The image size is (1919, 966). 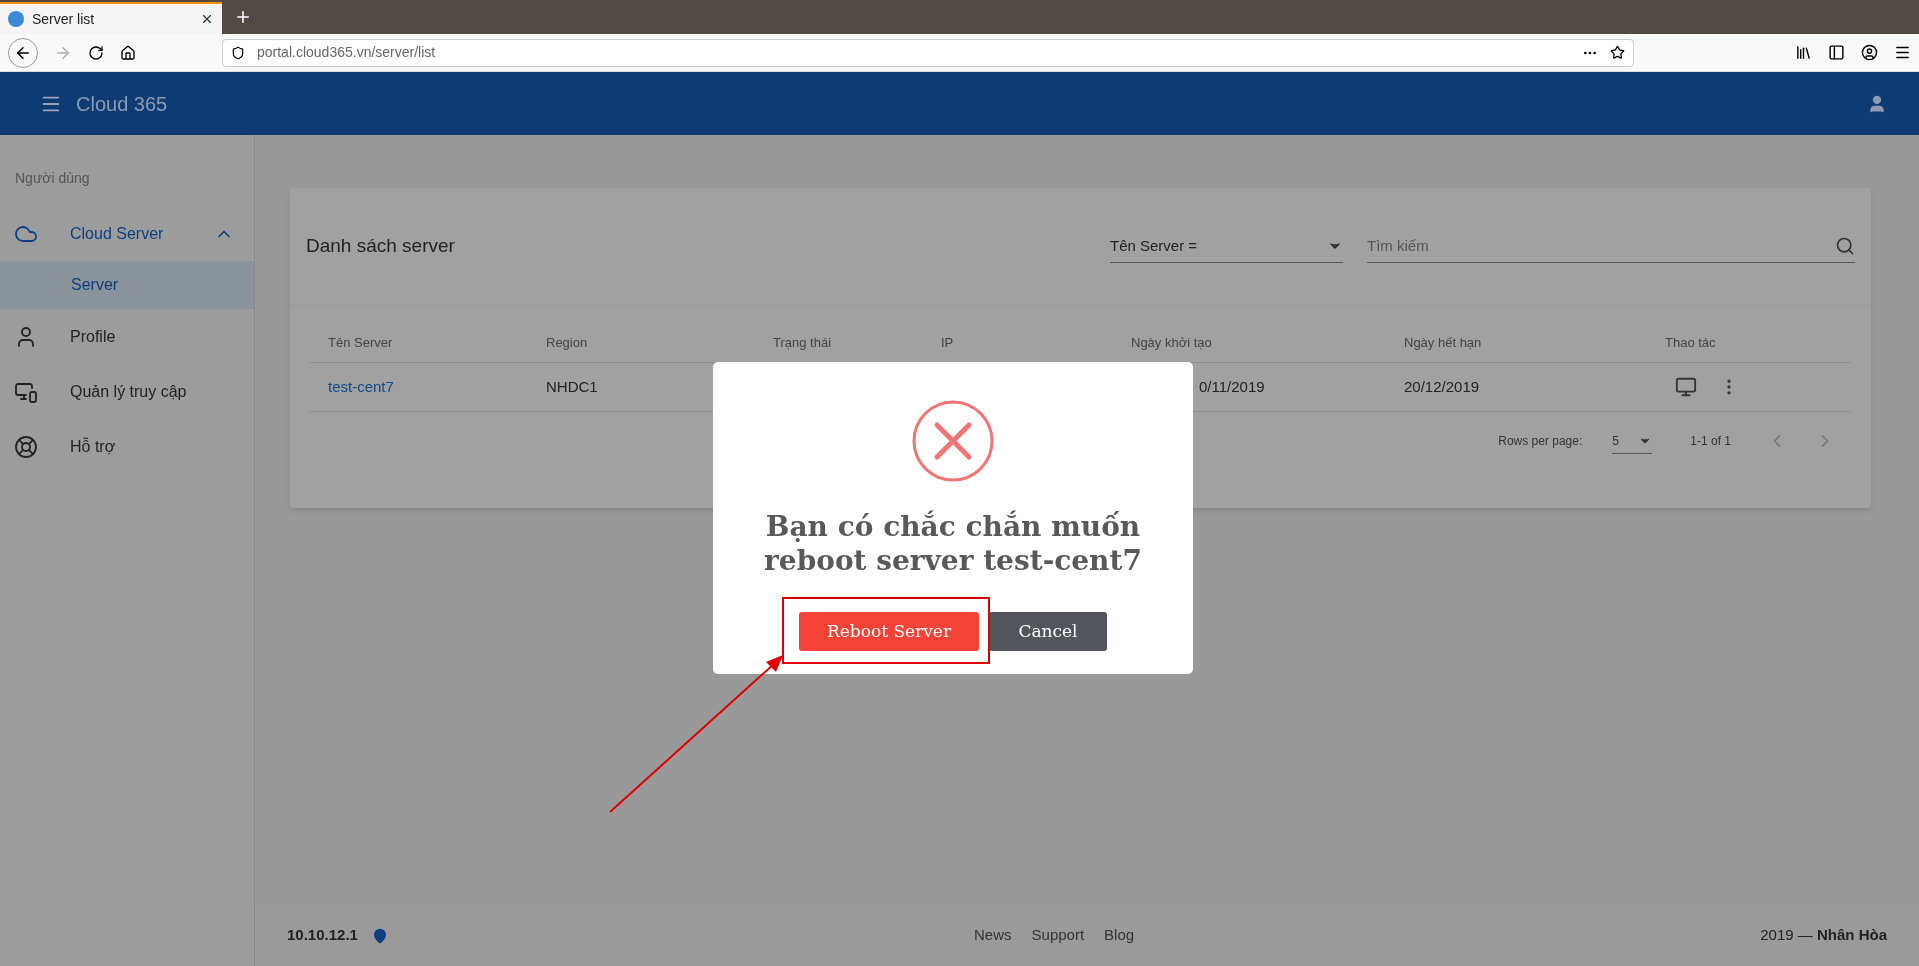 What do you see at coordinates (953, 441) in the screenshot?
I see `error-icon` at bounding box center [953, 441].